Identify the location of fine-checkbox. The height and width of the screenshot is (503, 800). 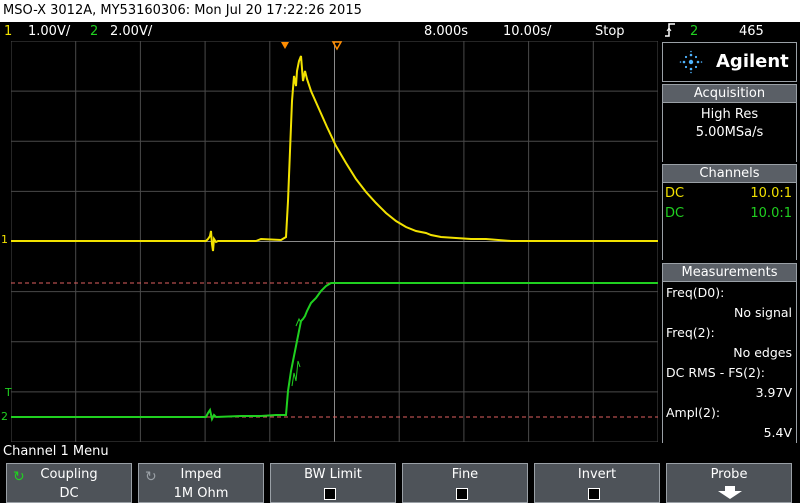
(462, 494).